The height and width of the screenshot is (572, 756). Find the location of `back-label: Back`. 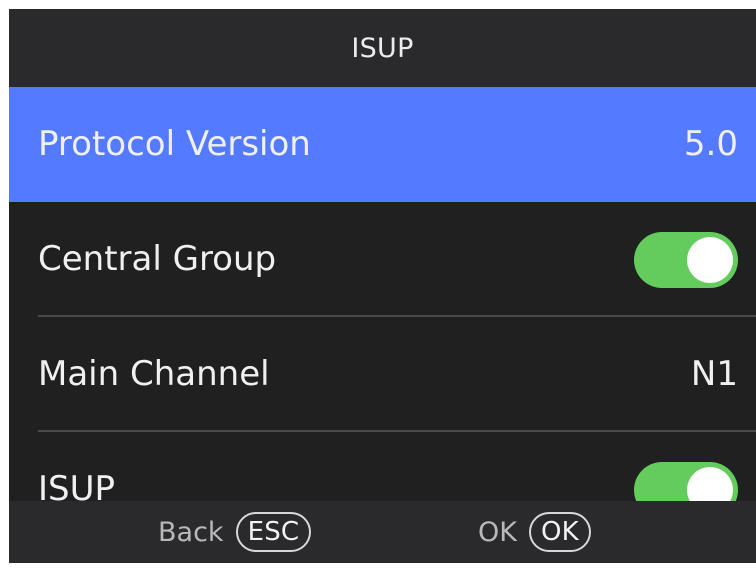

back-label: Back is located at coordinates (191, 532).